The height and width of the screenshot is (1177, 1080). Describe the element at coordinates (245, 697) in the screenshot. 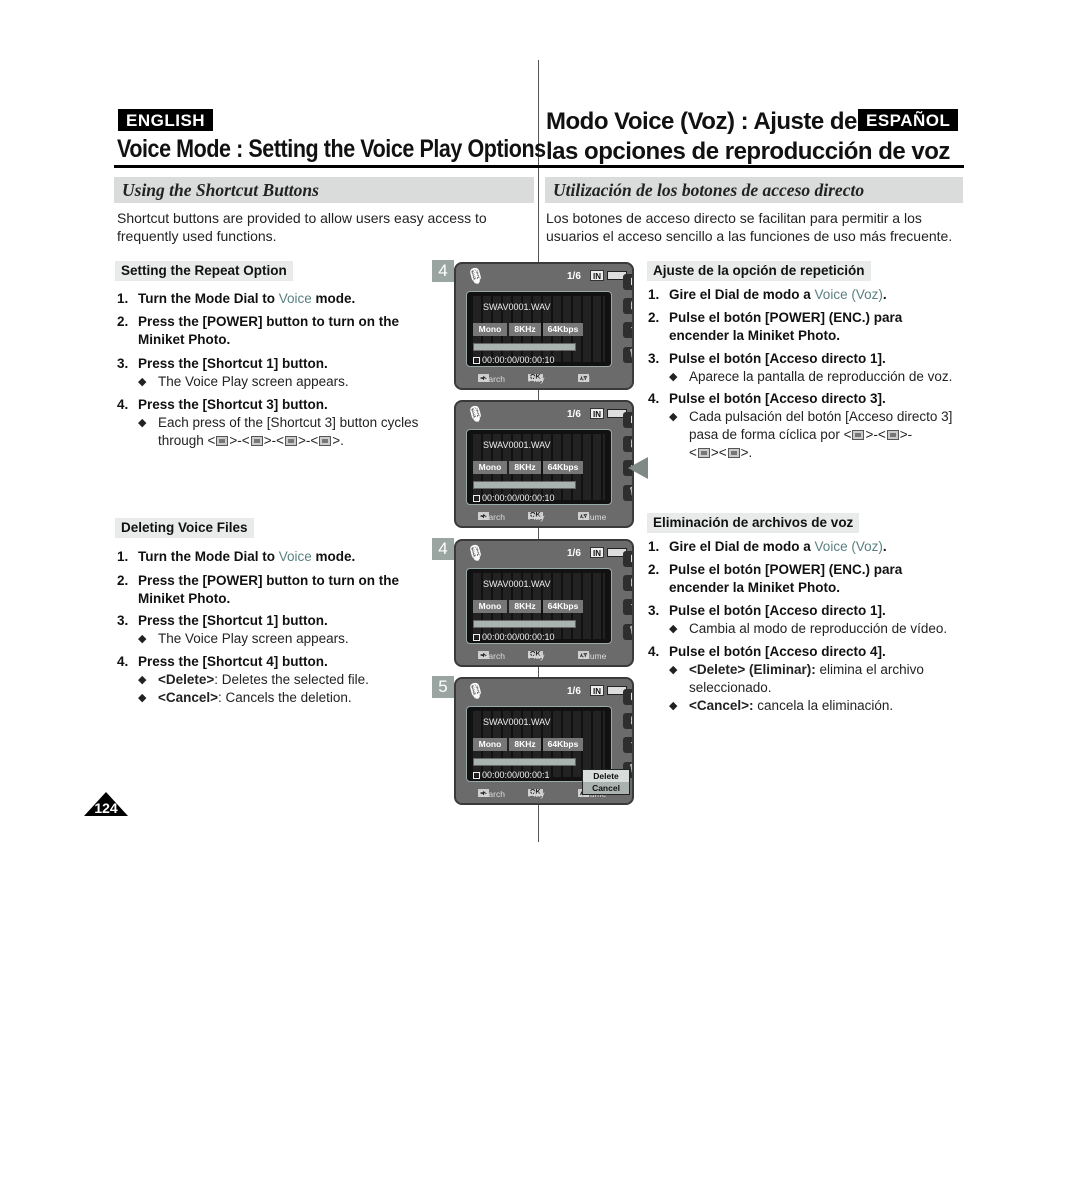

I see `bullet-cancel-en: ◆ <Cancel>: Cancels the deletion.` at that location.